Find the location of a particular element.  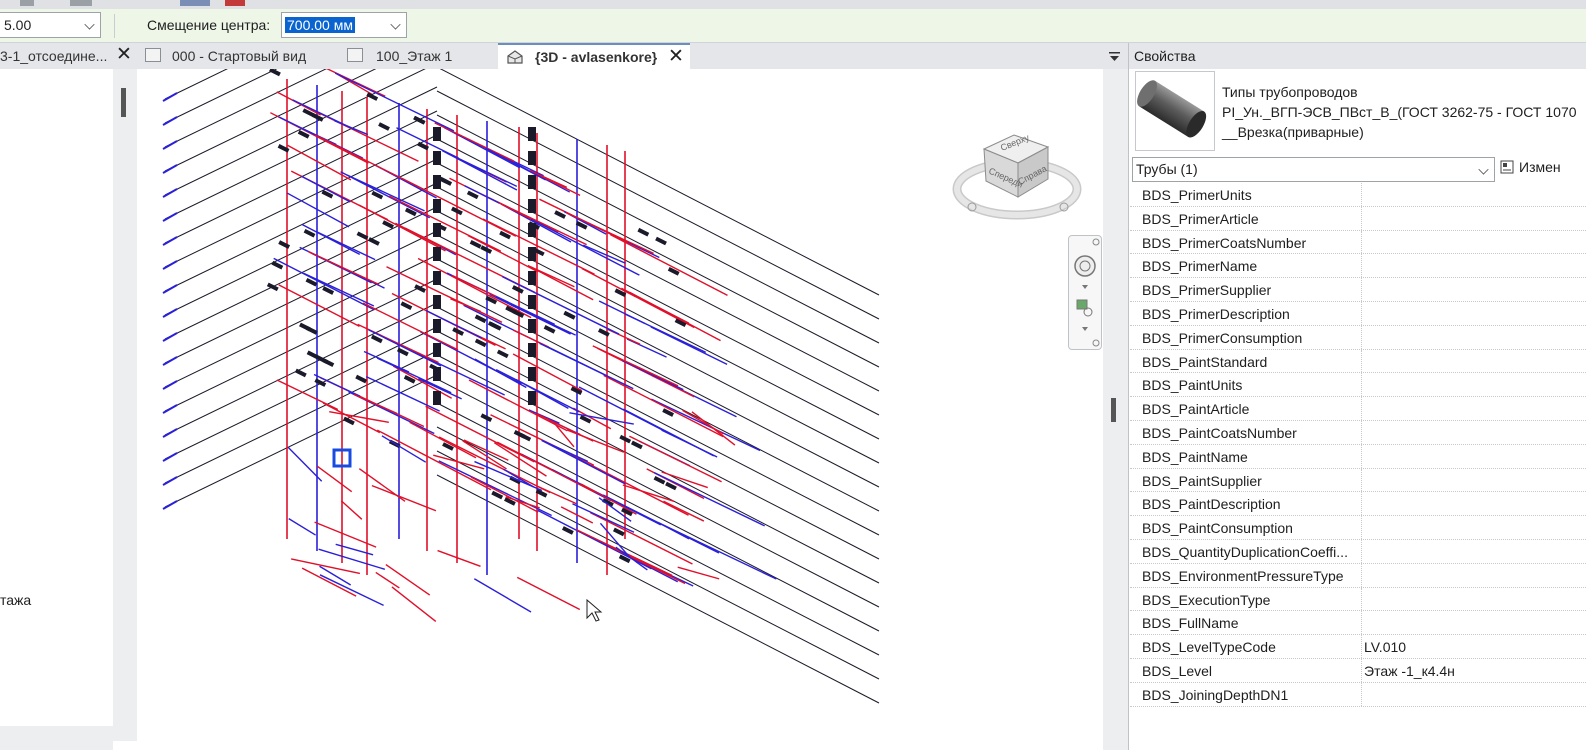

property-row: BDS_Level Этаж -1_к4.4н is located at coordinates (1358, 670).